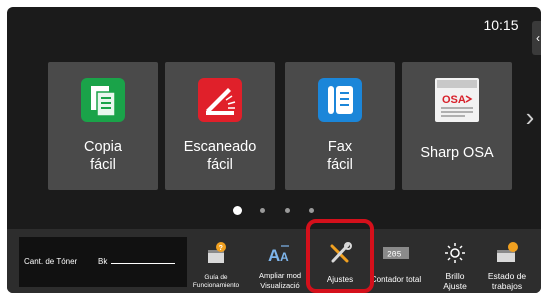 The height and width of the screenshot is (298, 548). What do you see at coordinates (103, 100) in the screenshot?
I see `copy-icon` at bounding box center [103, 100].